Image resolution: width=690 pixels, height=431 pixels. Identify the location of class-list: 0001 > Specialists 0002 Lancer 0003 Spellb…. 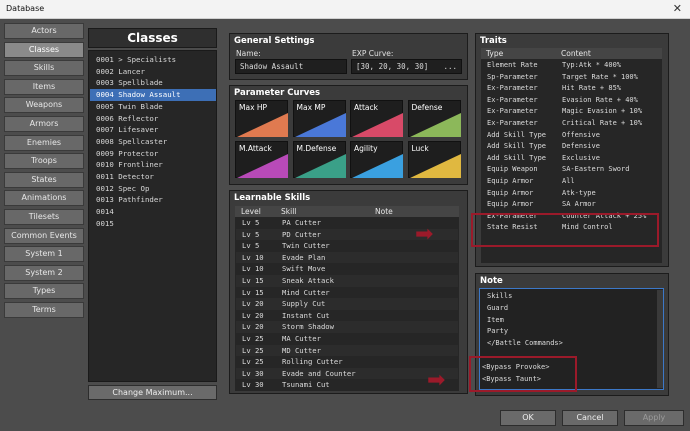
(152, 216).